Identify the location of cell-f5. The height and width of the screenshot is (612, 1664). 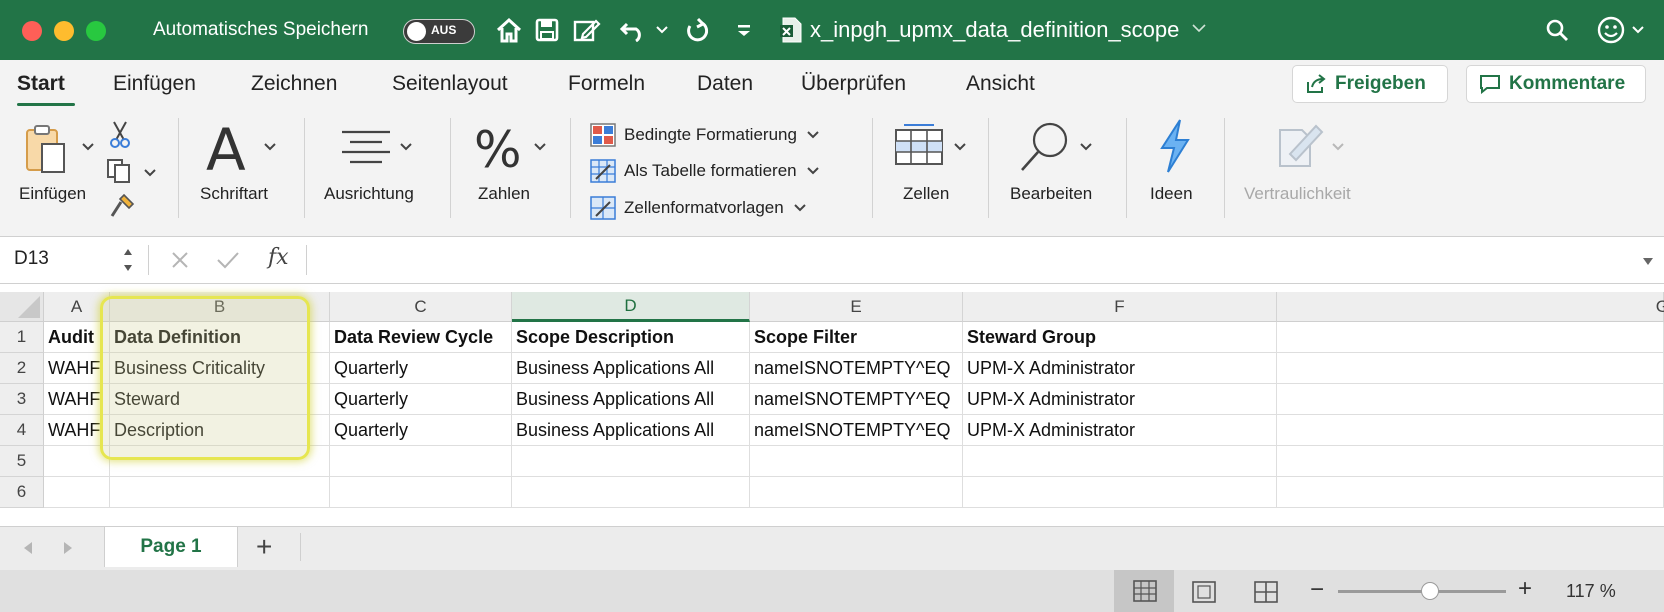
(1120, 461).